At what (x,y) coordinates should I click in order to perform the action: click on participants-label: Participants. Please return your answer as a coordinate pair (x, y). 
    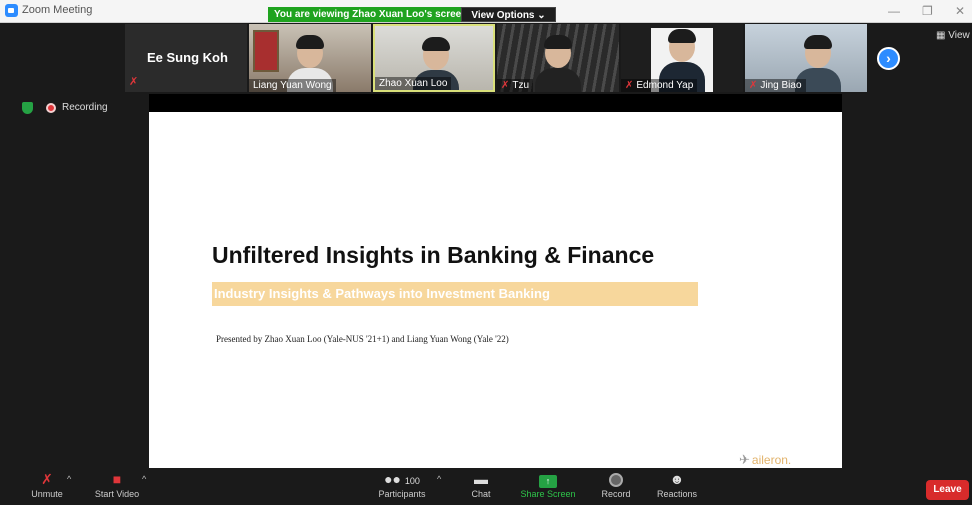
    Looking at the image, I should click on (402, 494).